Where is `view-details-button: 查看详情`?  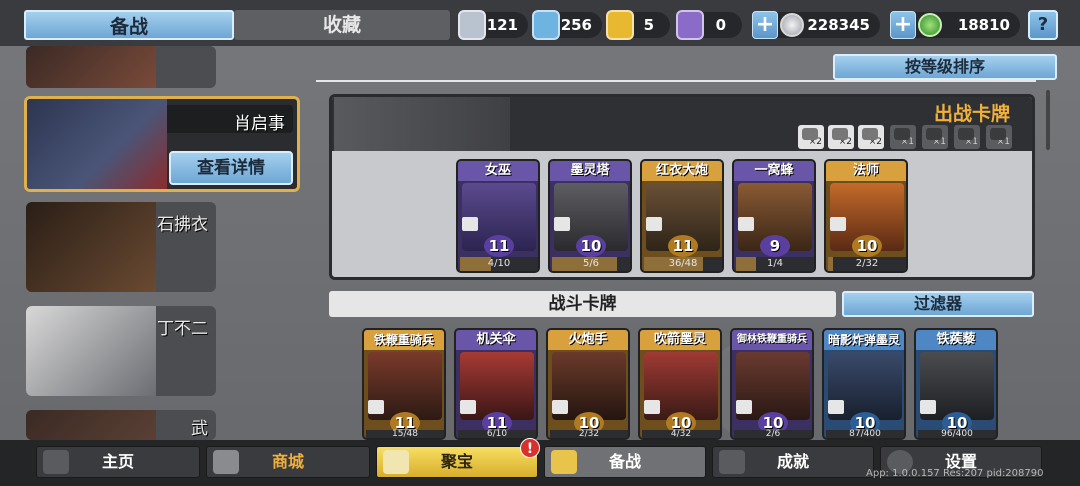 view-details-button: 查看详情 is located at coordinates (231, 168).